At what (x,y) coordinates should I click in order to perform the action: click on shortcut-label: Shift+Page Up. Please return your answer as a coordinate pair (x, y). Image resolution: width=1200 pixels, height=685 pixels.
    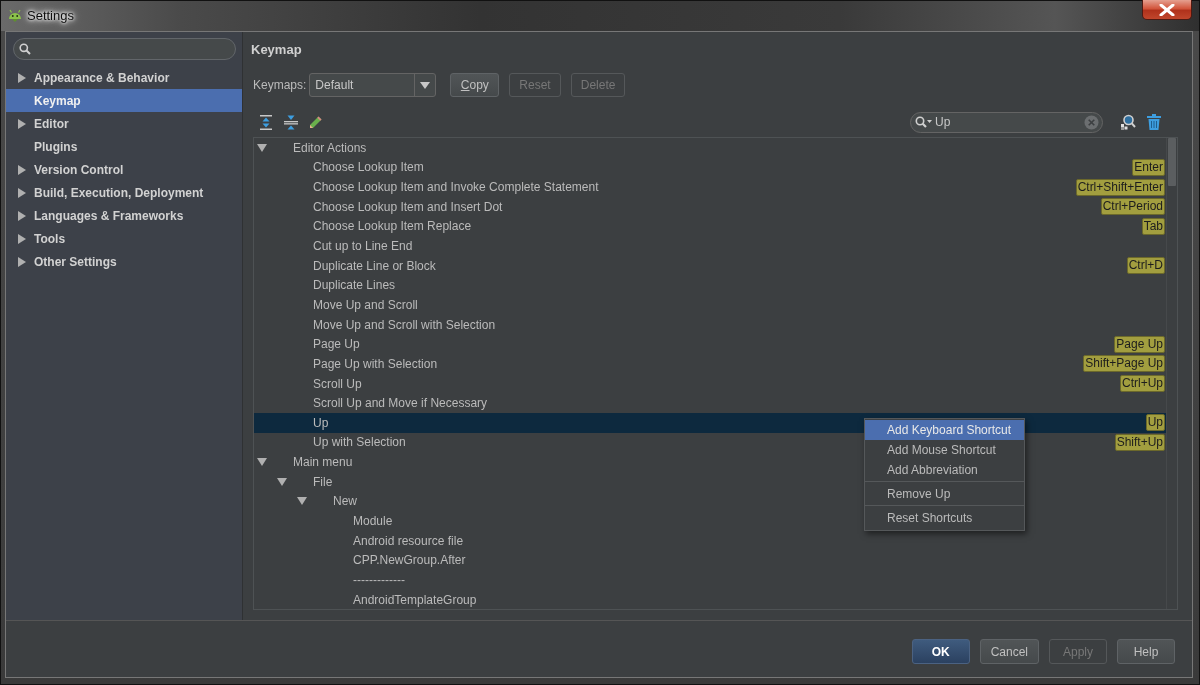
    Looking at the image, I should click on (1124, 364).